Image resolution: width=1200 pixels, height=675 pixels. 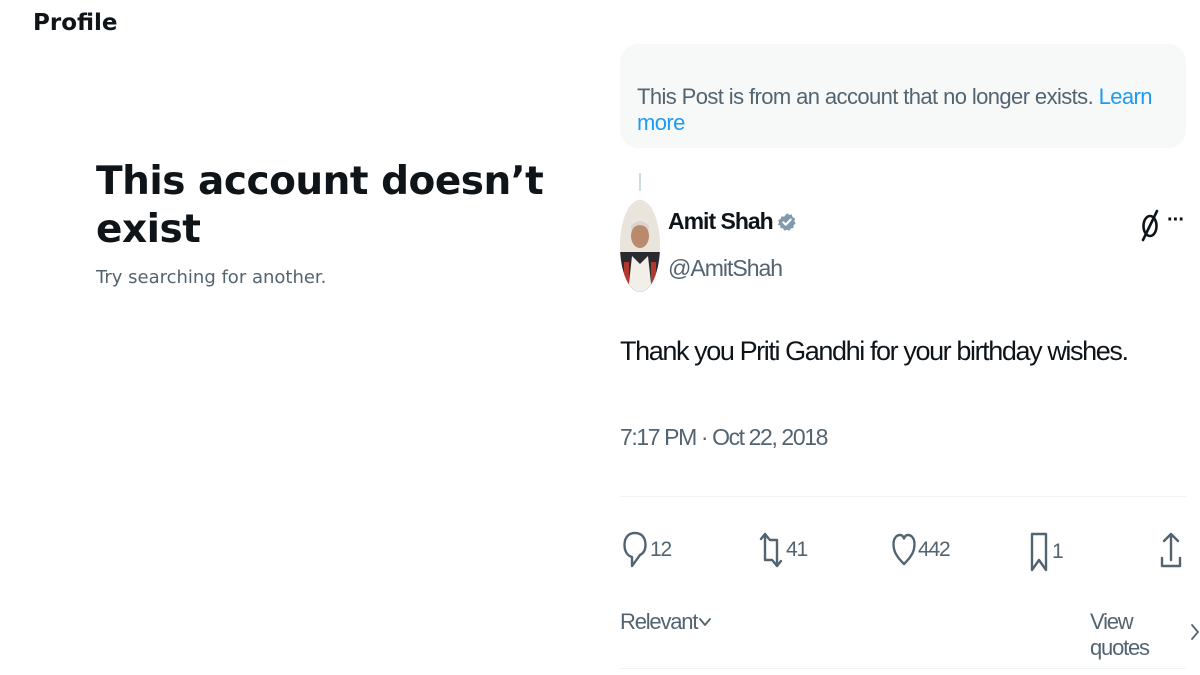 I want to click on author-name-text: Amit Shah, so click(x=721, y=221).